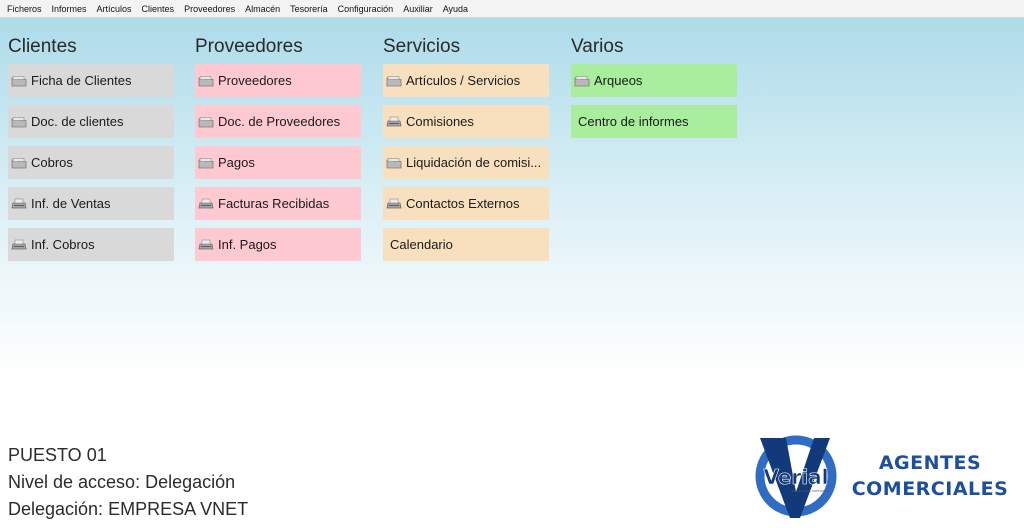  What do you see at coordinates (418, 9) in the screenshot?
I see `menu-auxiliar: Auxiliar` at bounding box center [418, 9].